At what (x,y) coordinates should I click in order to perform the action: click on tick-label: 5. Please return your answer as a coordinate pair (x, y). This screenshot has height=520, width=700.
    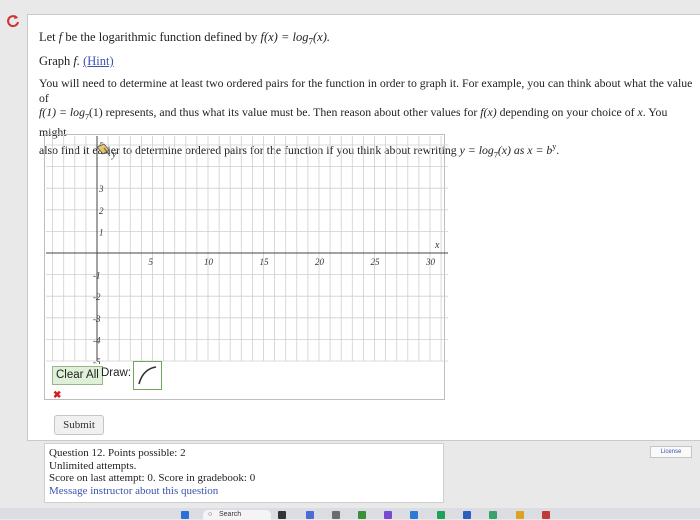
    Looking at the image, I should click on (151, 262).